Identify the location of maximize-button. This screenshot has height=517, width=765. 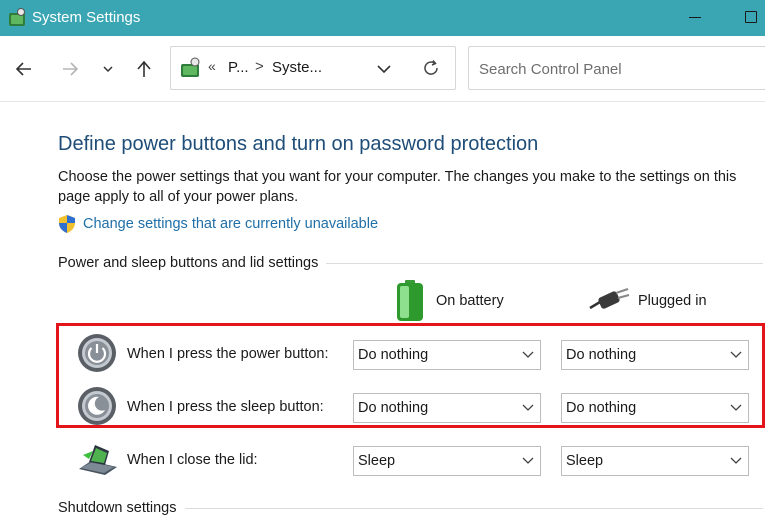
(751, 17).